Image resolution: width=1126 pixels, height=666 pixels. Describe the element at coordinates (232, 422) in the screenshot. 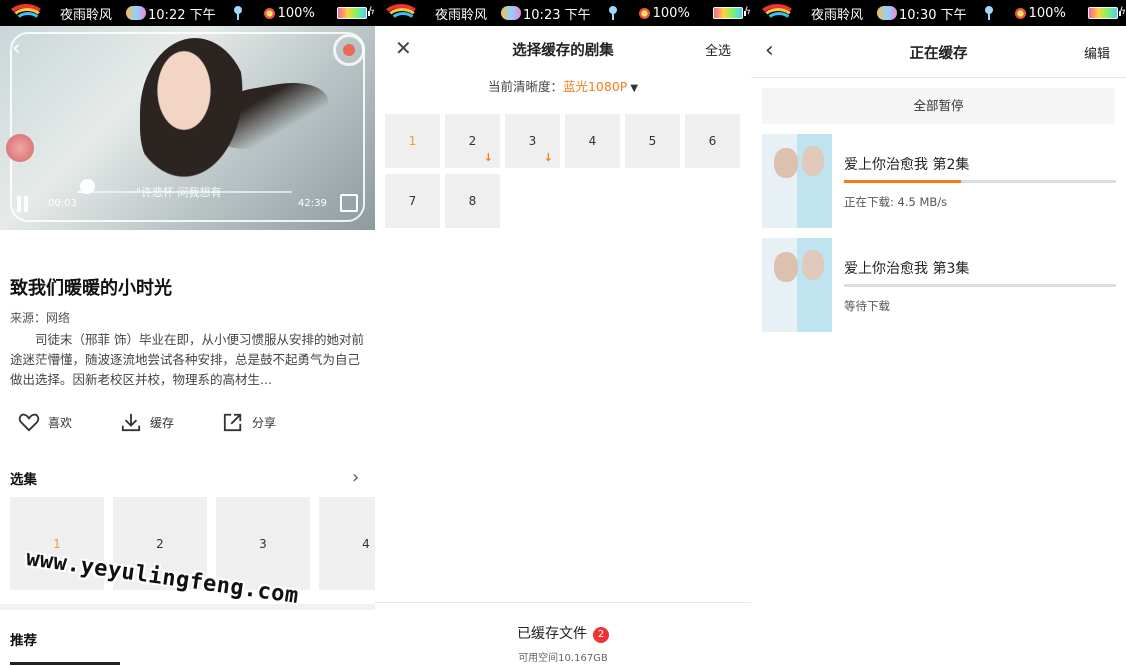

I see `share-icon` at that location.